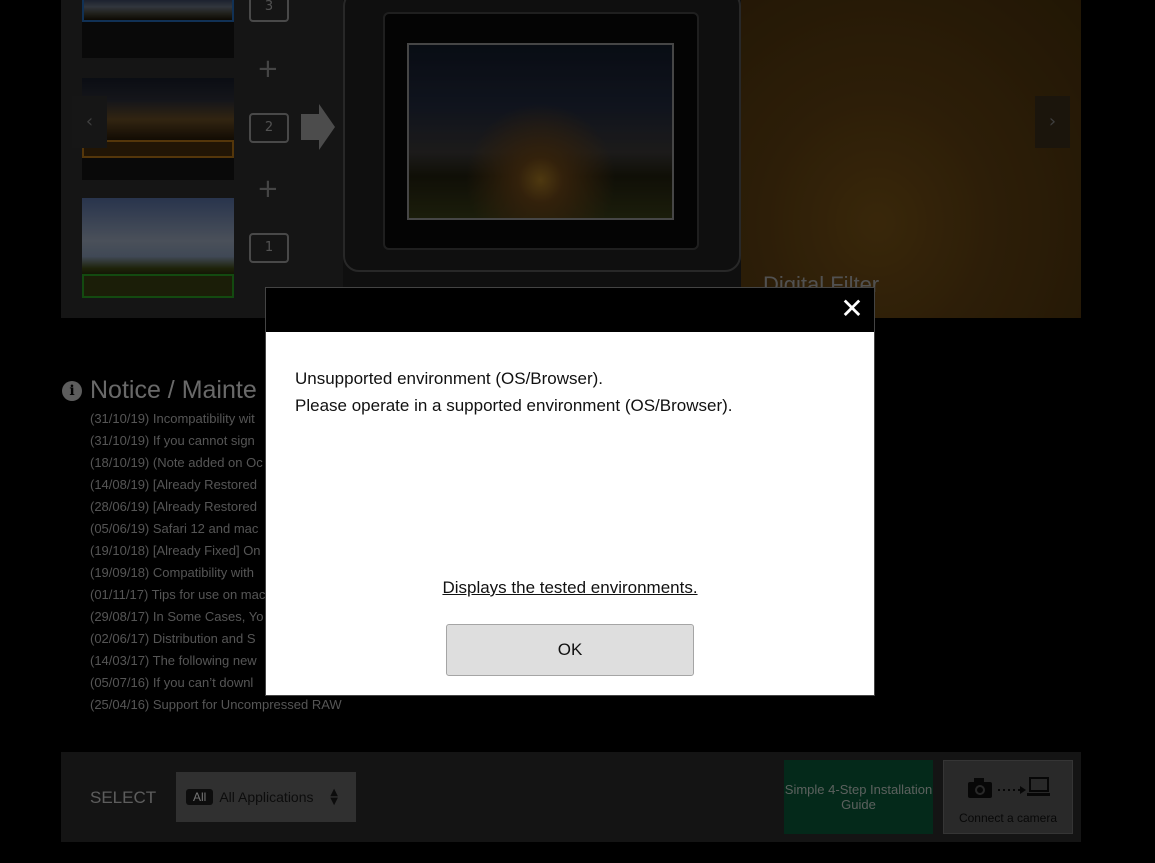 This screenshot has height=863, width=1155. What do you see at coordinates (216, 705) in the screenshot?
I see `notice-item: (25/04/16) Support for Uncompressed RAW` at bounding box center [216, 705].